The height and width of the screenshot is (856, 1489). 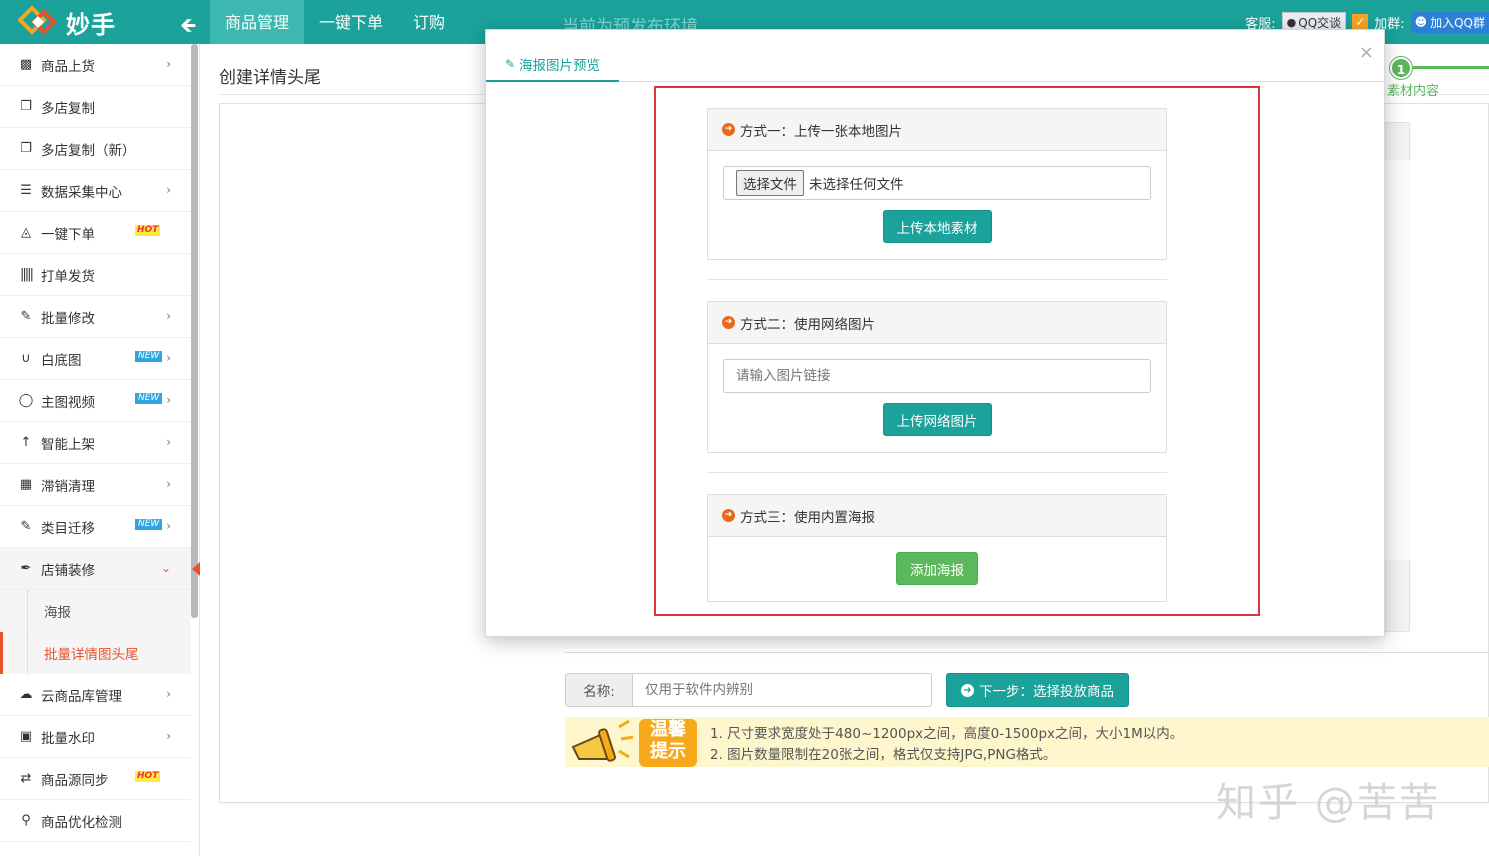 What do you see at coordinates (937, 472) in the screenshot?
I see `separator` at bounding box center [937, 472].